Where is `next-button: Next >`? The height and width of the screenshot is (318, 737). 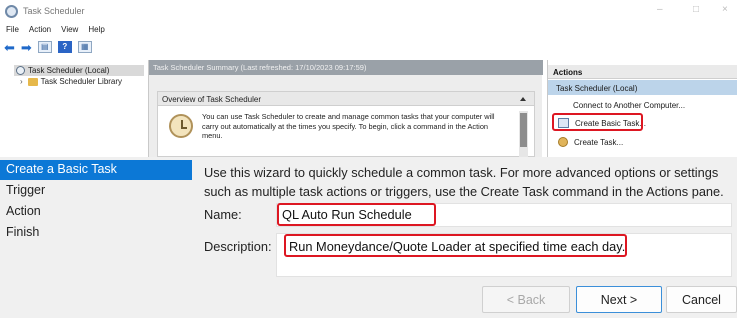 next-button: Next > is located at coordinates (619, 299).